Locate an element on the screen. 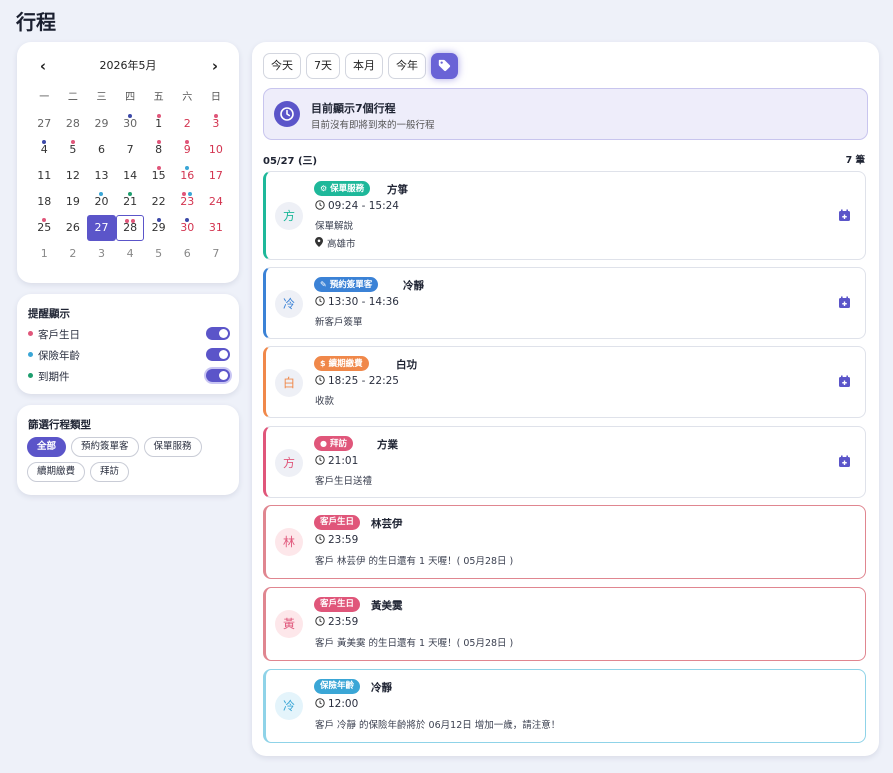 Image resolution: width=893 pixels, height=773 pixels. calendar-day: 22 is located at coordinates (158, 202).